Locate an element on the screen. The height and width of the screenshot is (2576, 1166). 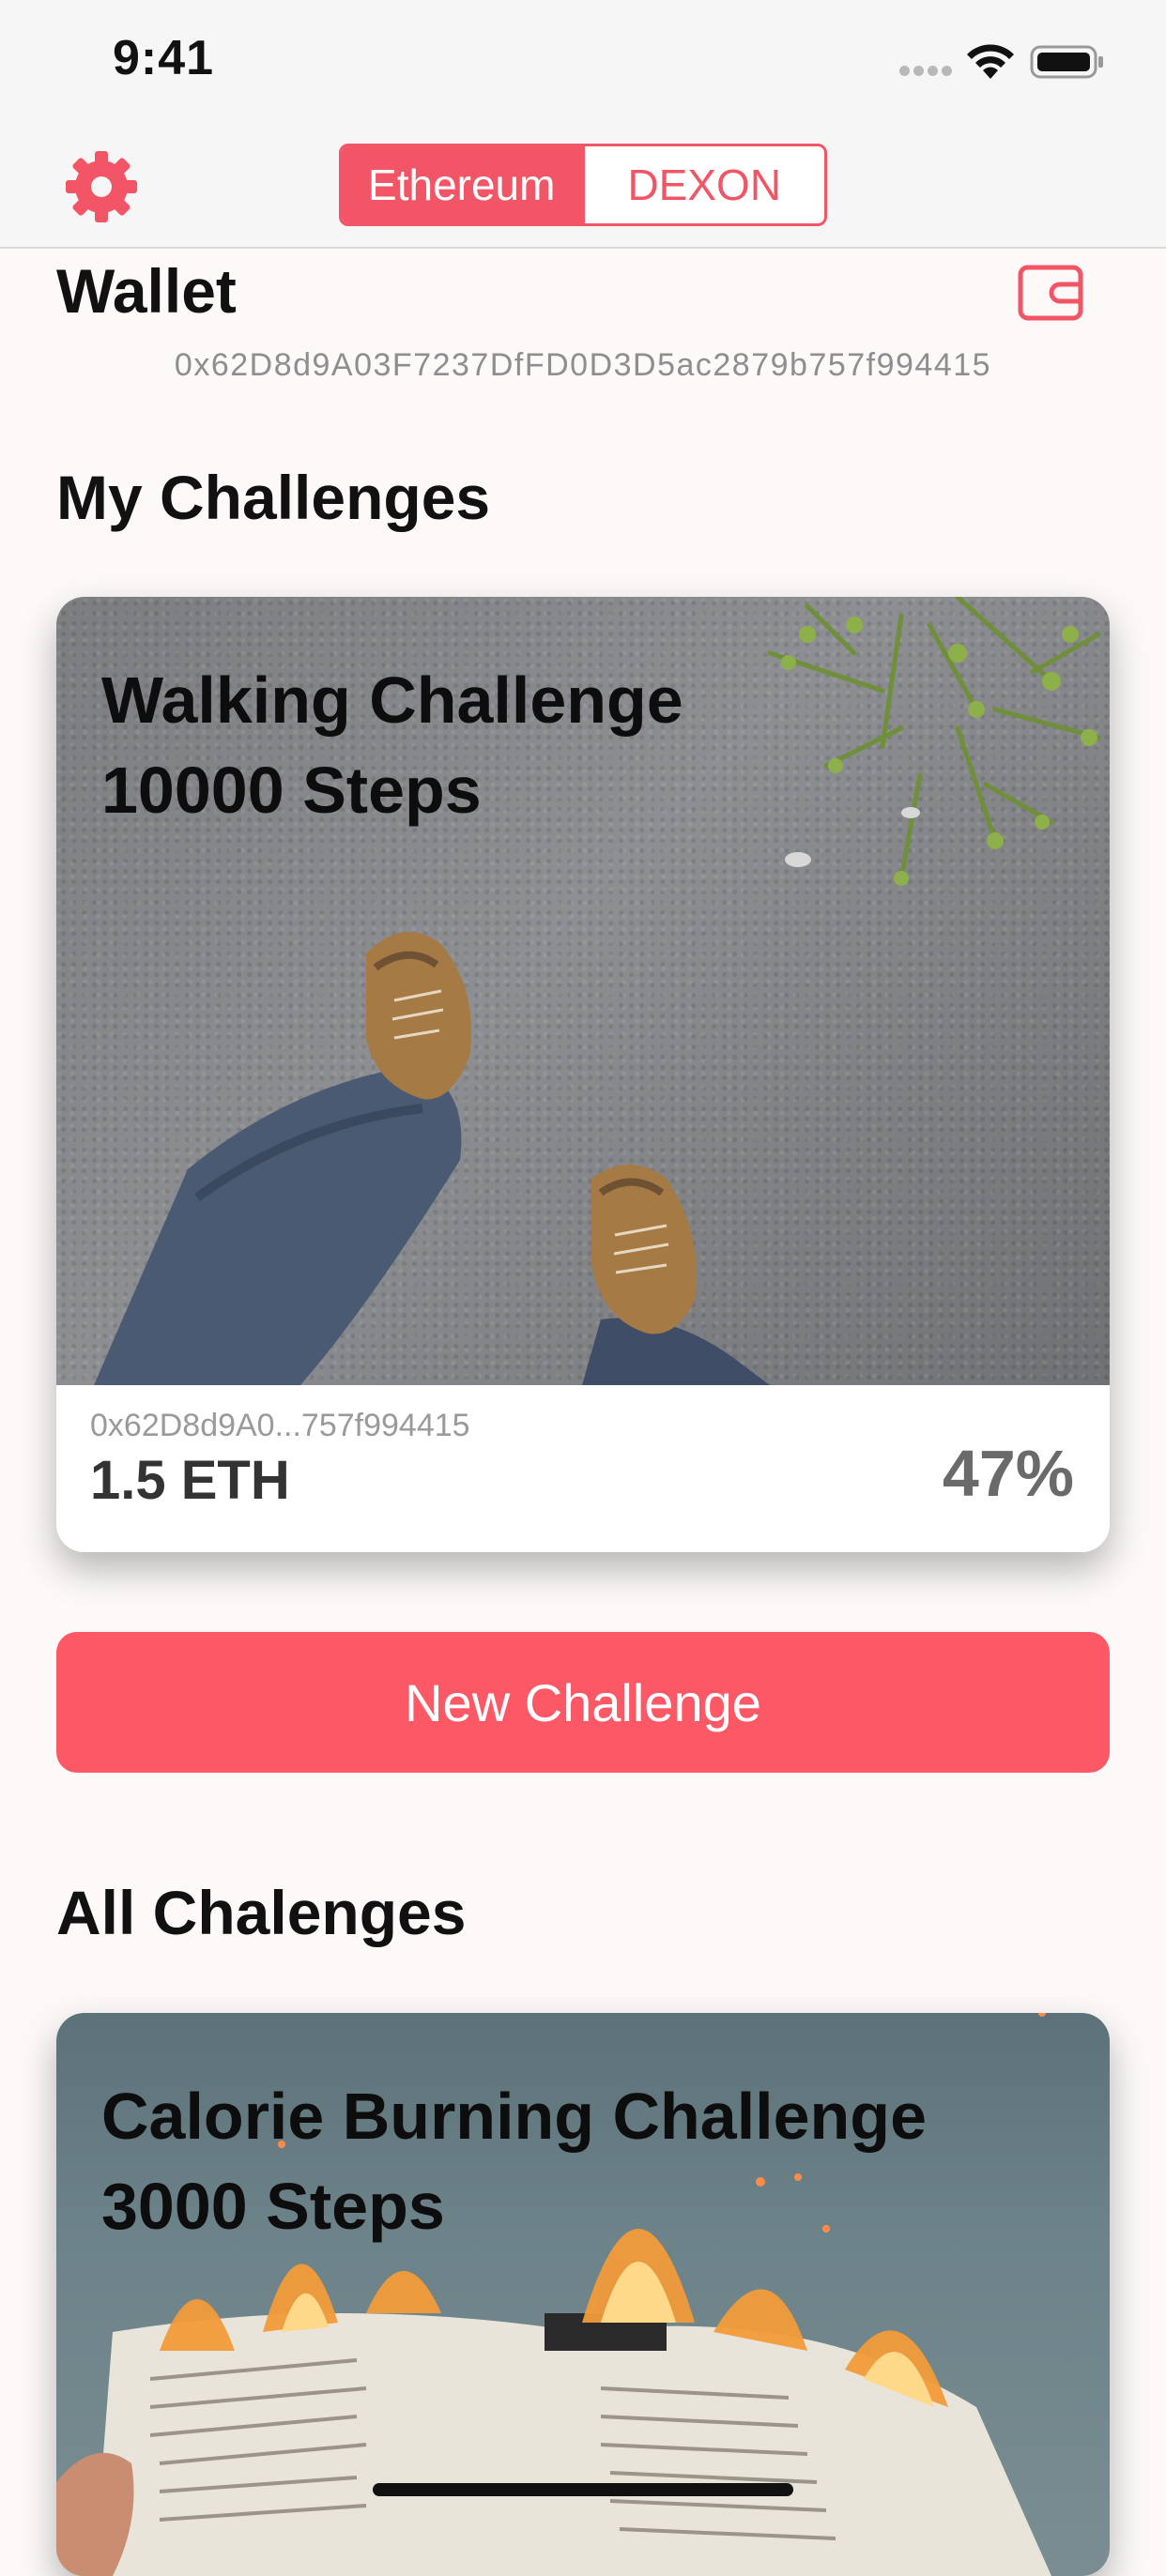
my-challenges-heading: My Challenges is located at coordinates (273, 497).